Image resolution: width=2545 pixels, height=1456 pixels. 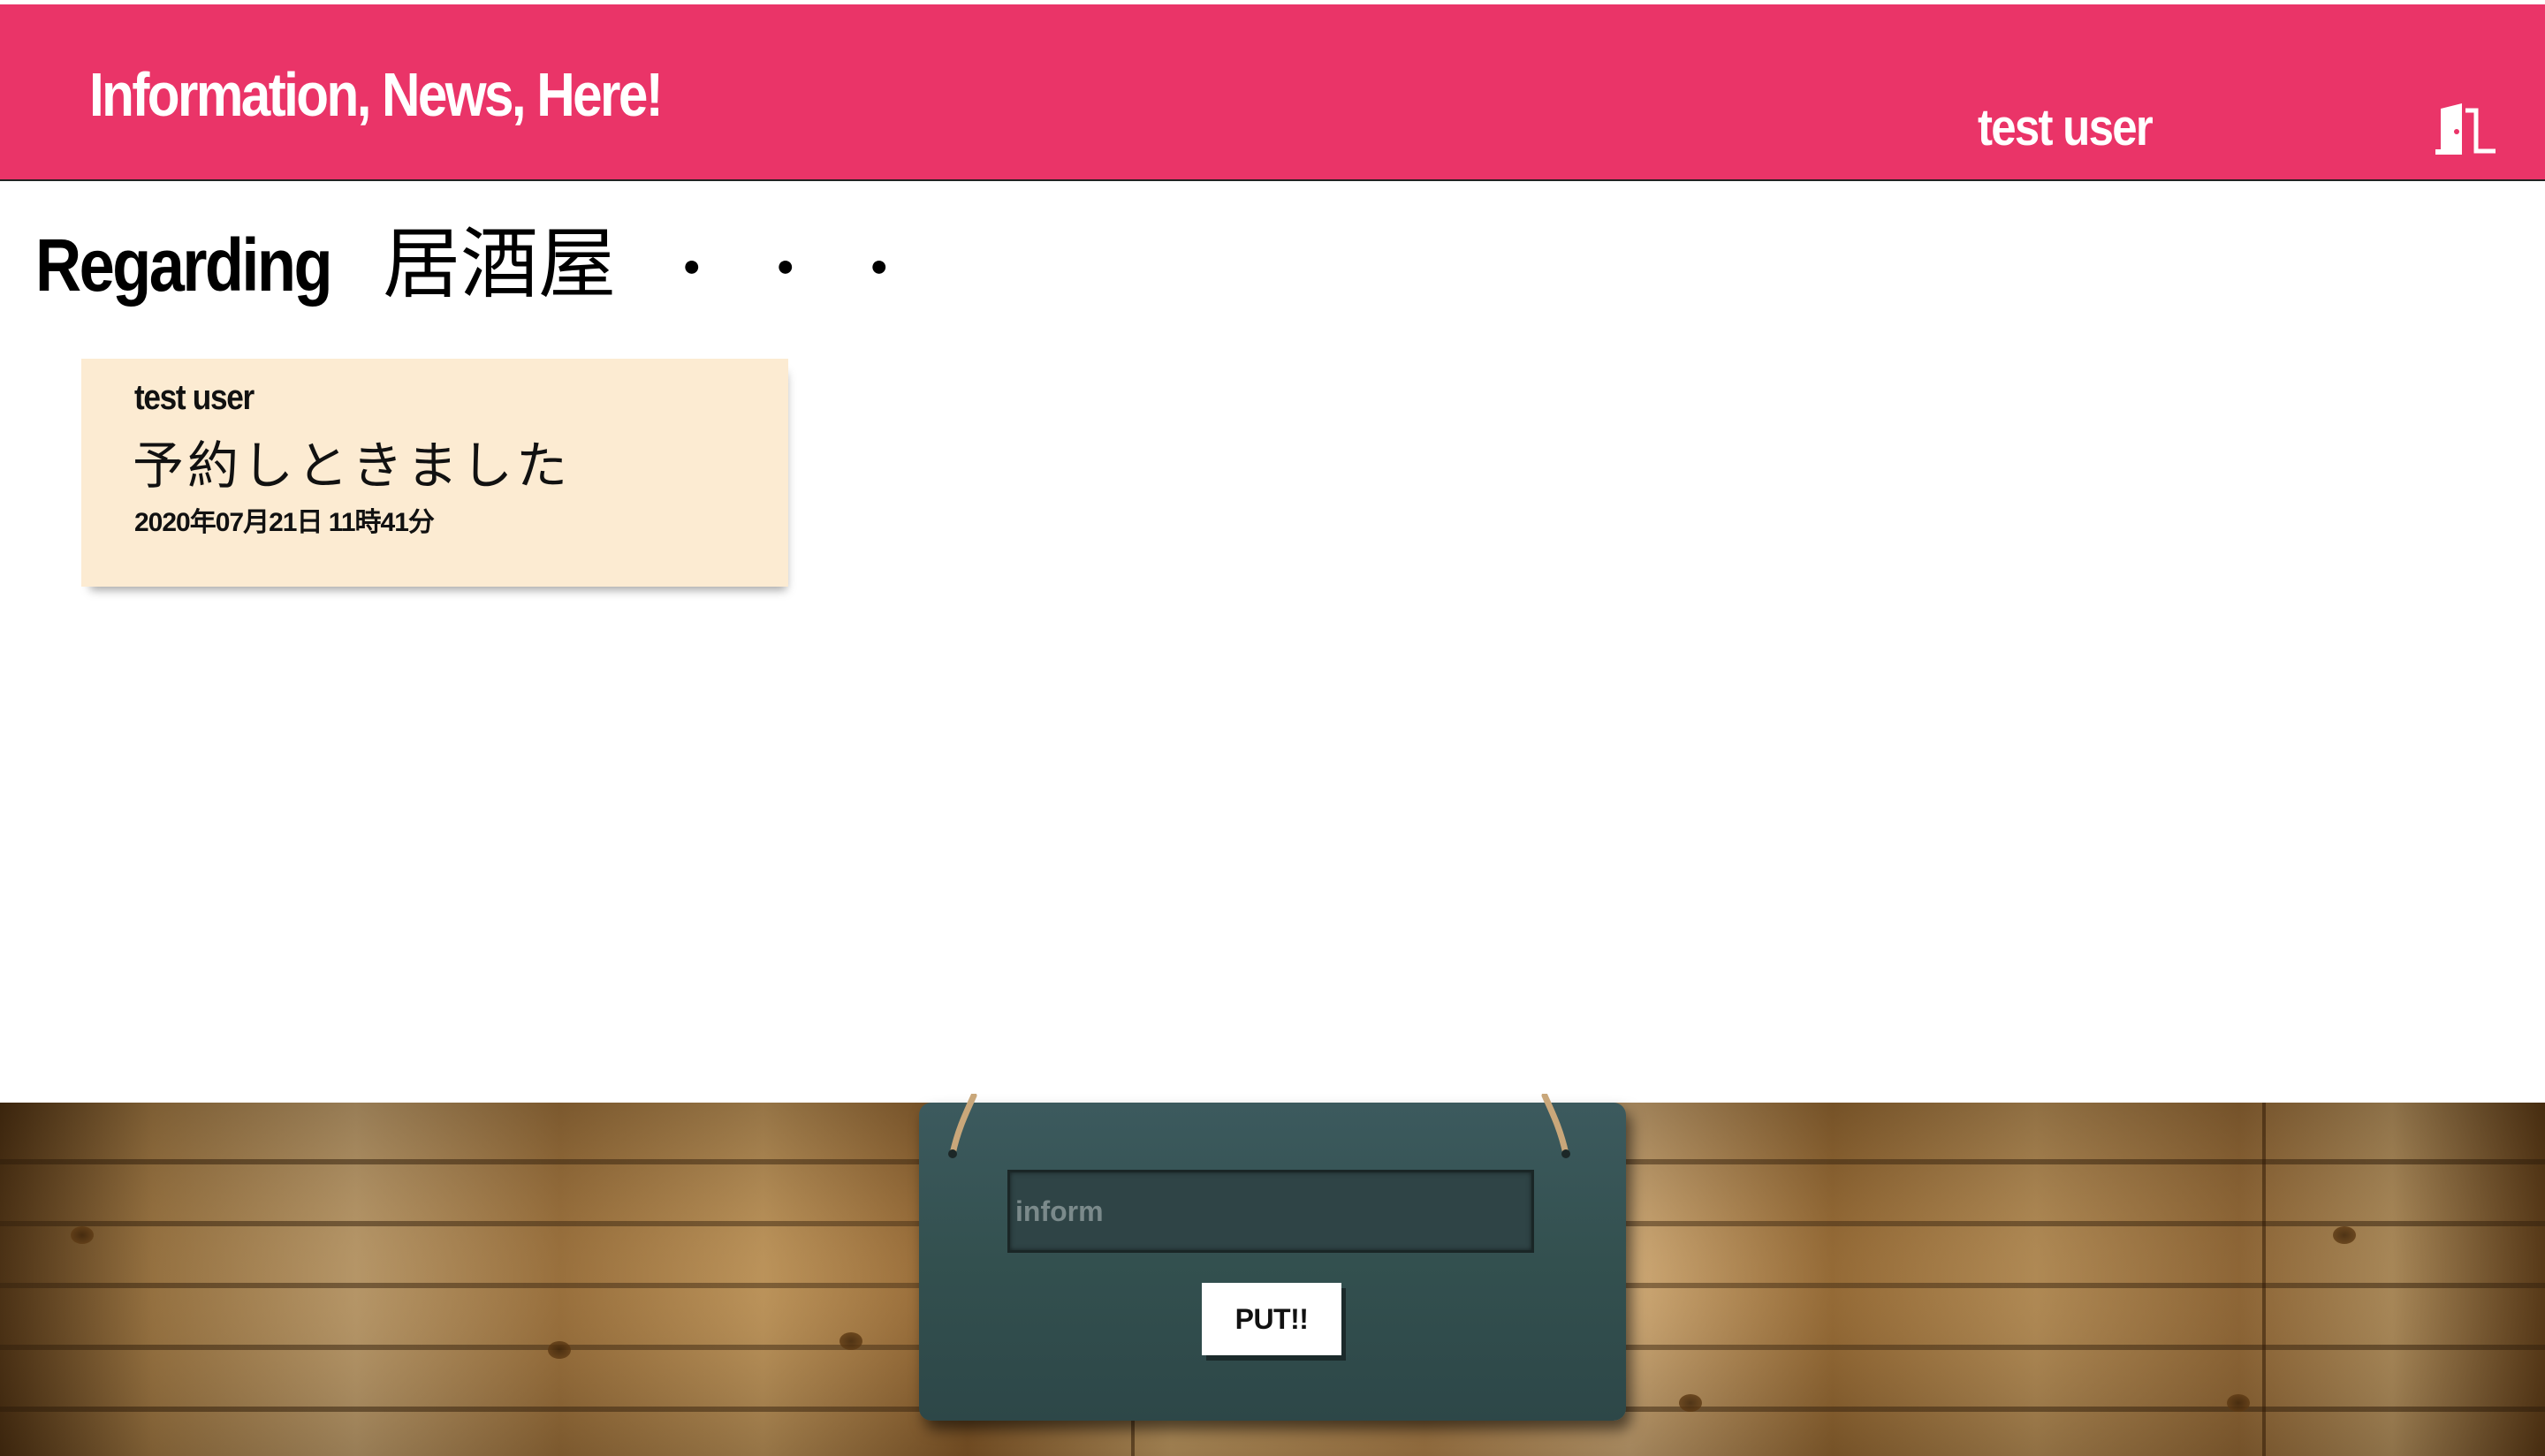 I want to click on wood-seam, so click(x=2264, y=1279).